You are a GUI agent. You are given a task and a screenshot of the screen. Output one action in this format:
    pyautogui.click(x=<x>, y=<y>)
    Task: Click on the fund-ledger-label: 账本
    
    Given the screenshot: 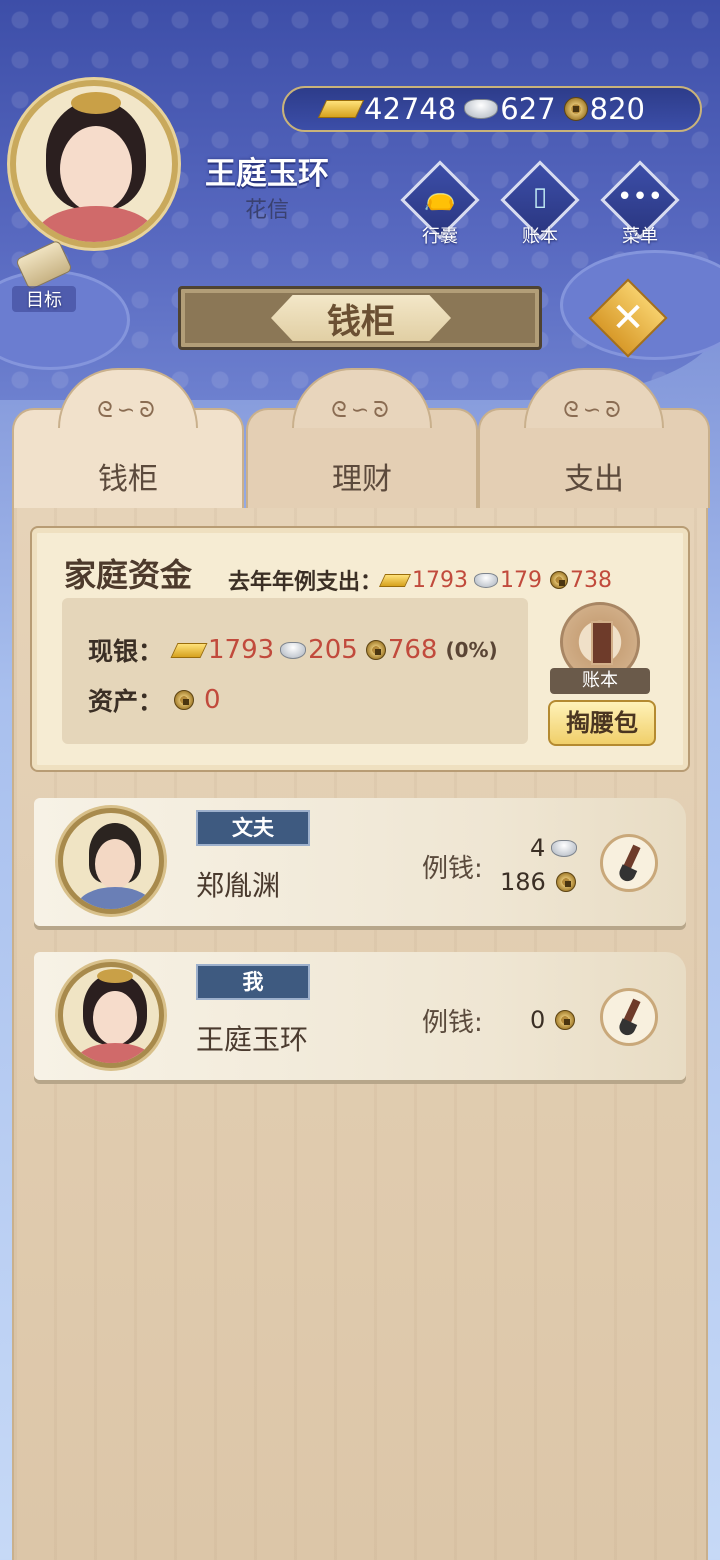 What is the action you would take?
    pyautogui.click(x=600, y=681)
    